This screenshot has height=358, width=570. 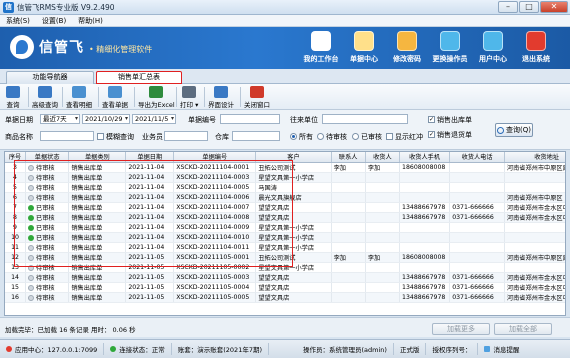 What do you see at coordinates (150, 257) in the screenshot?
I see `cell-date: 2021-11-05` at bounding box center [150, 257].